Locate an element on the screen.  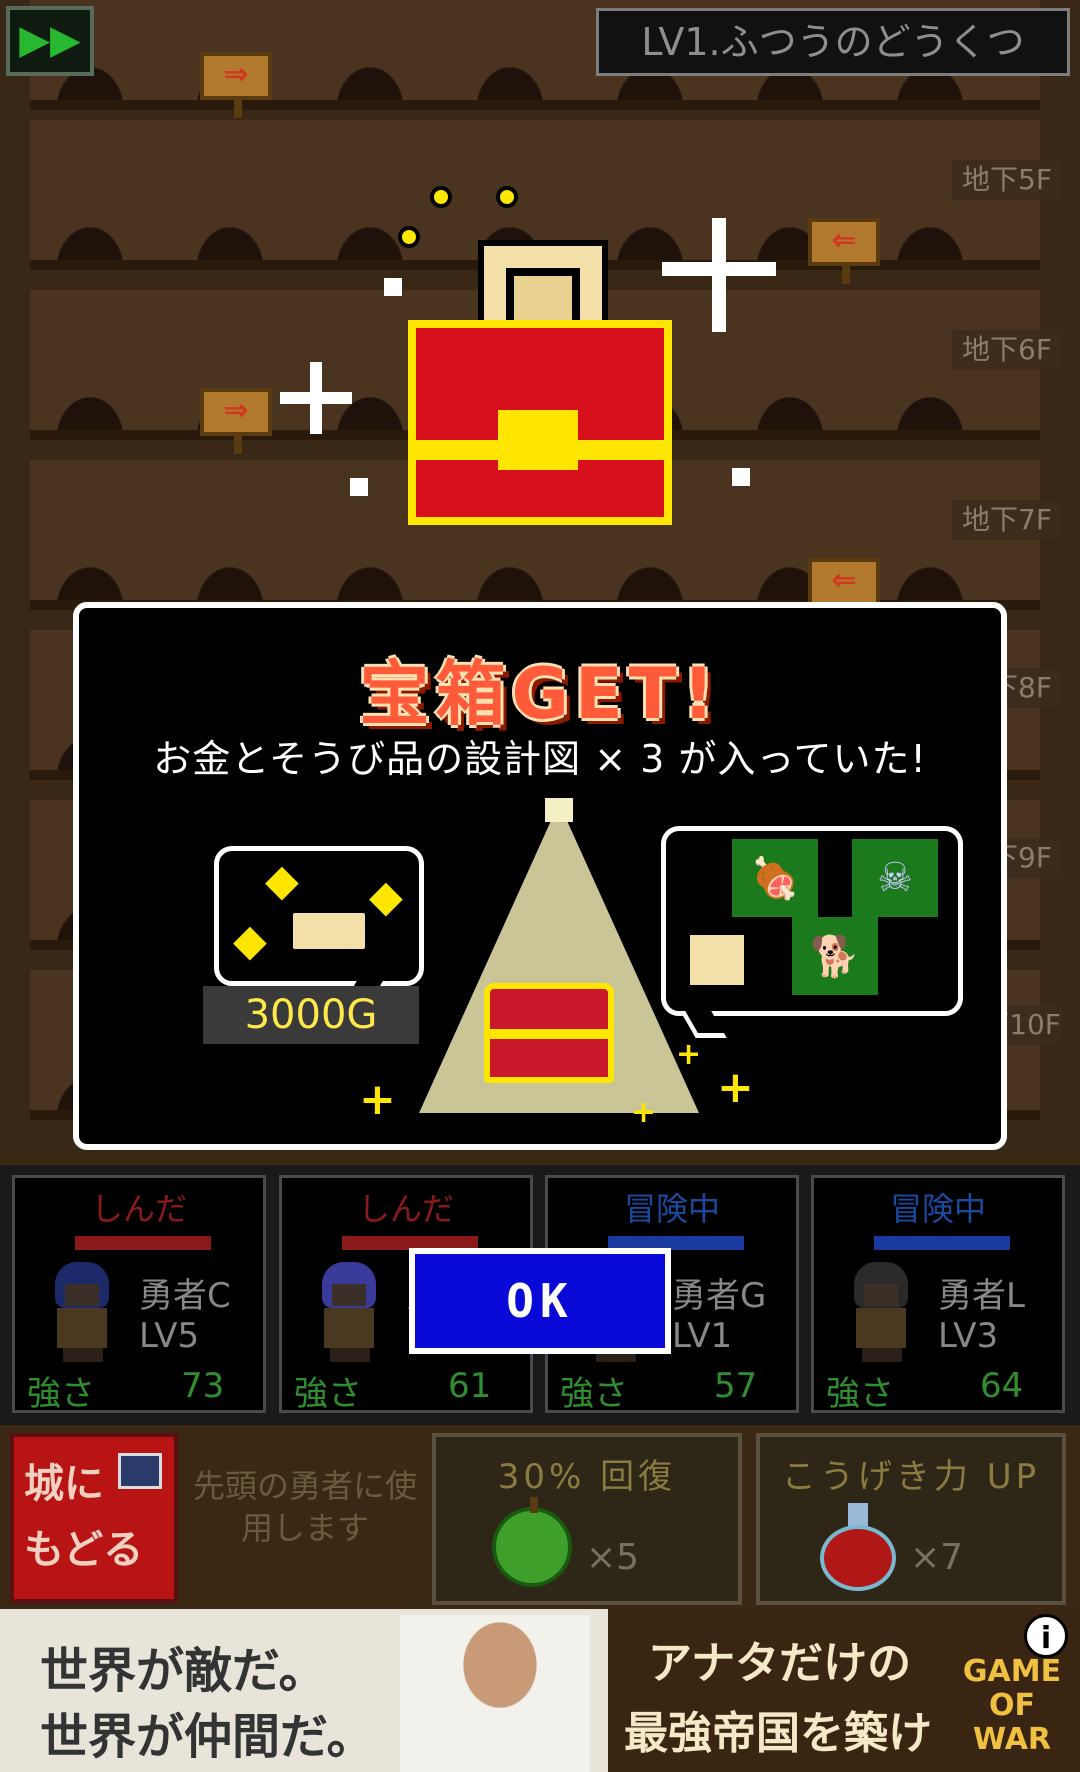
hero-card: 冒険中 勇者L LV3 強さ 64 is located at coordinates (938, 1294).